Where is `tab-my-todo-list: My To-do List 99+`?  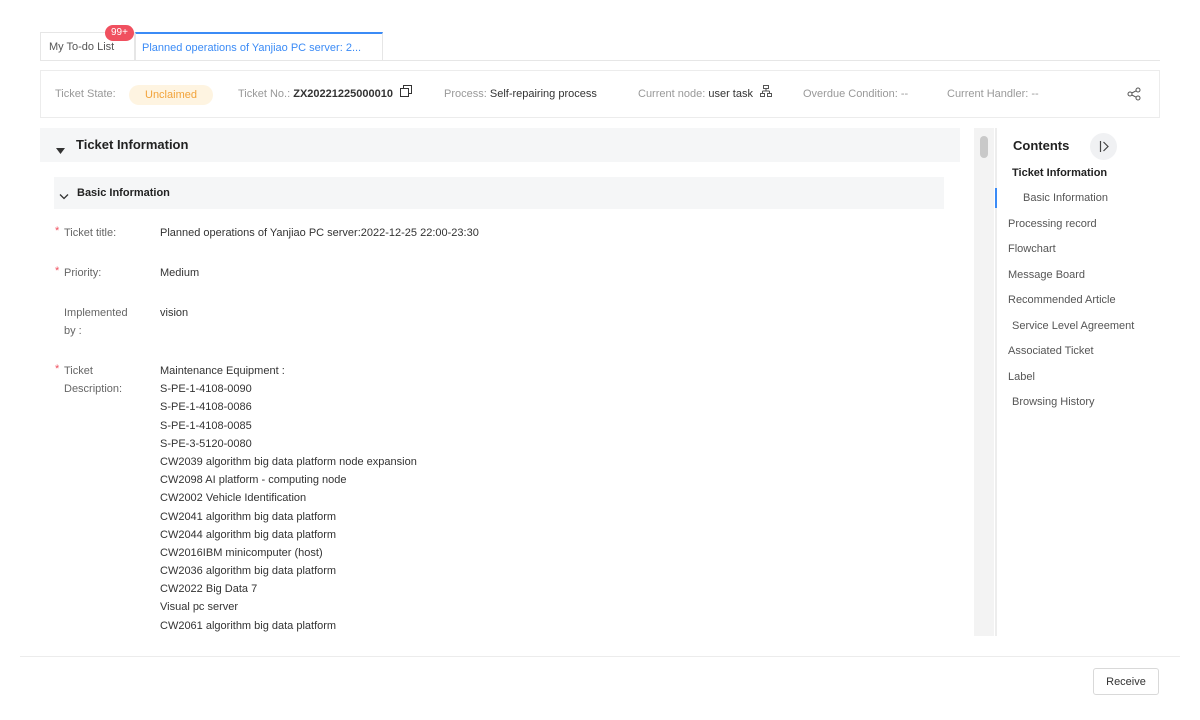 tab-my-todo-list: My To-do List 99+ is located at coordinates (87, 42).